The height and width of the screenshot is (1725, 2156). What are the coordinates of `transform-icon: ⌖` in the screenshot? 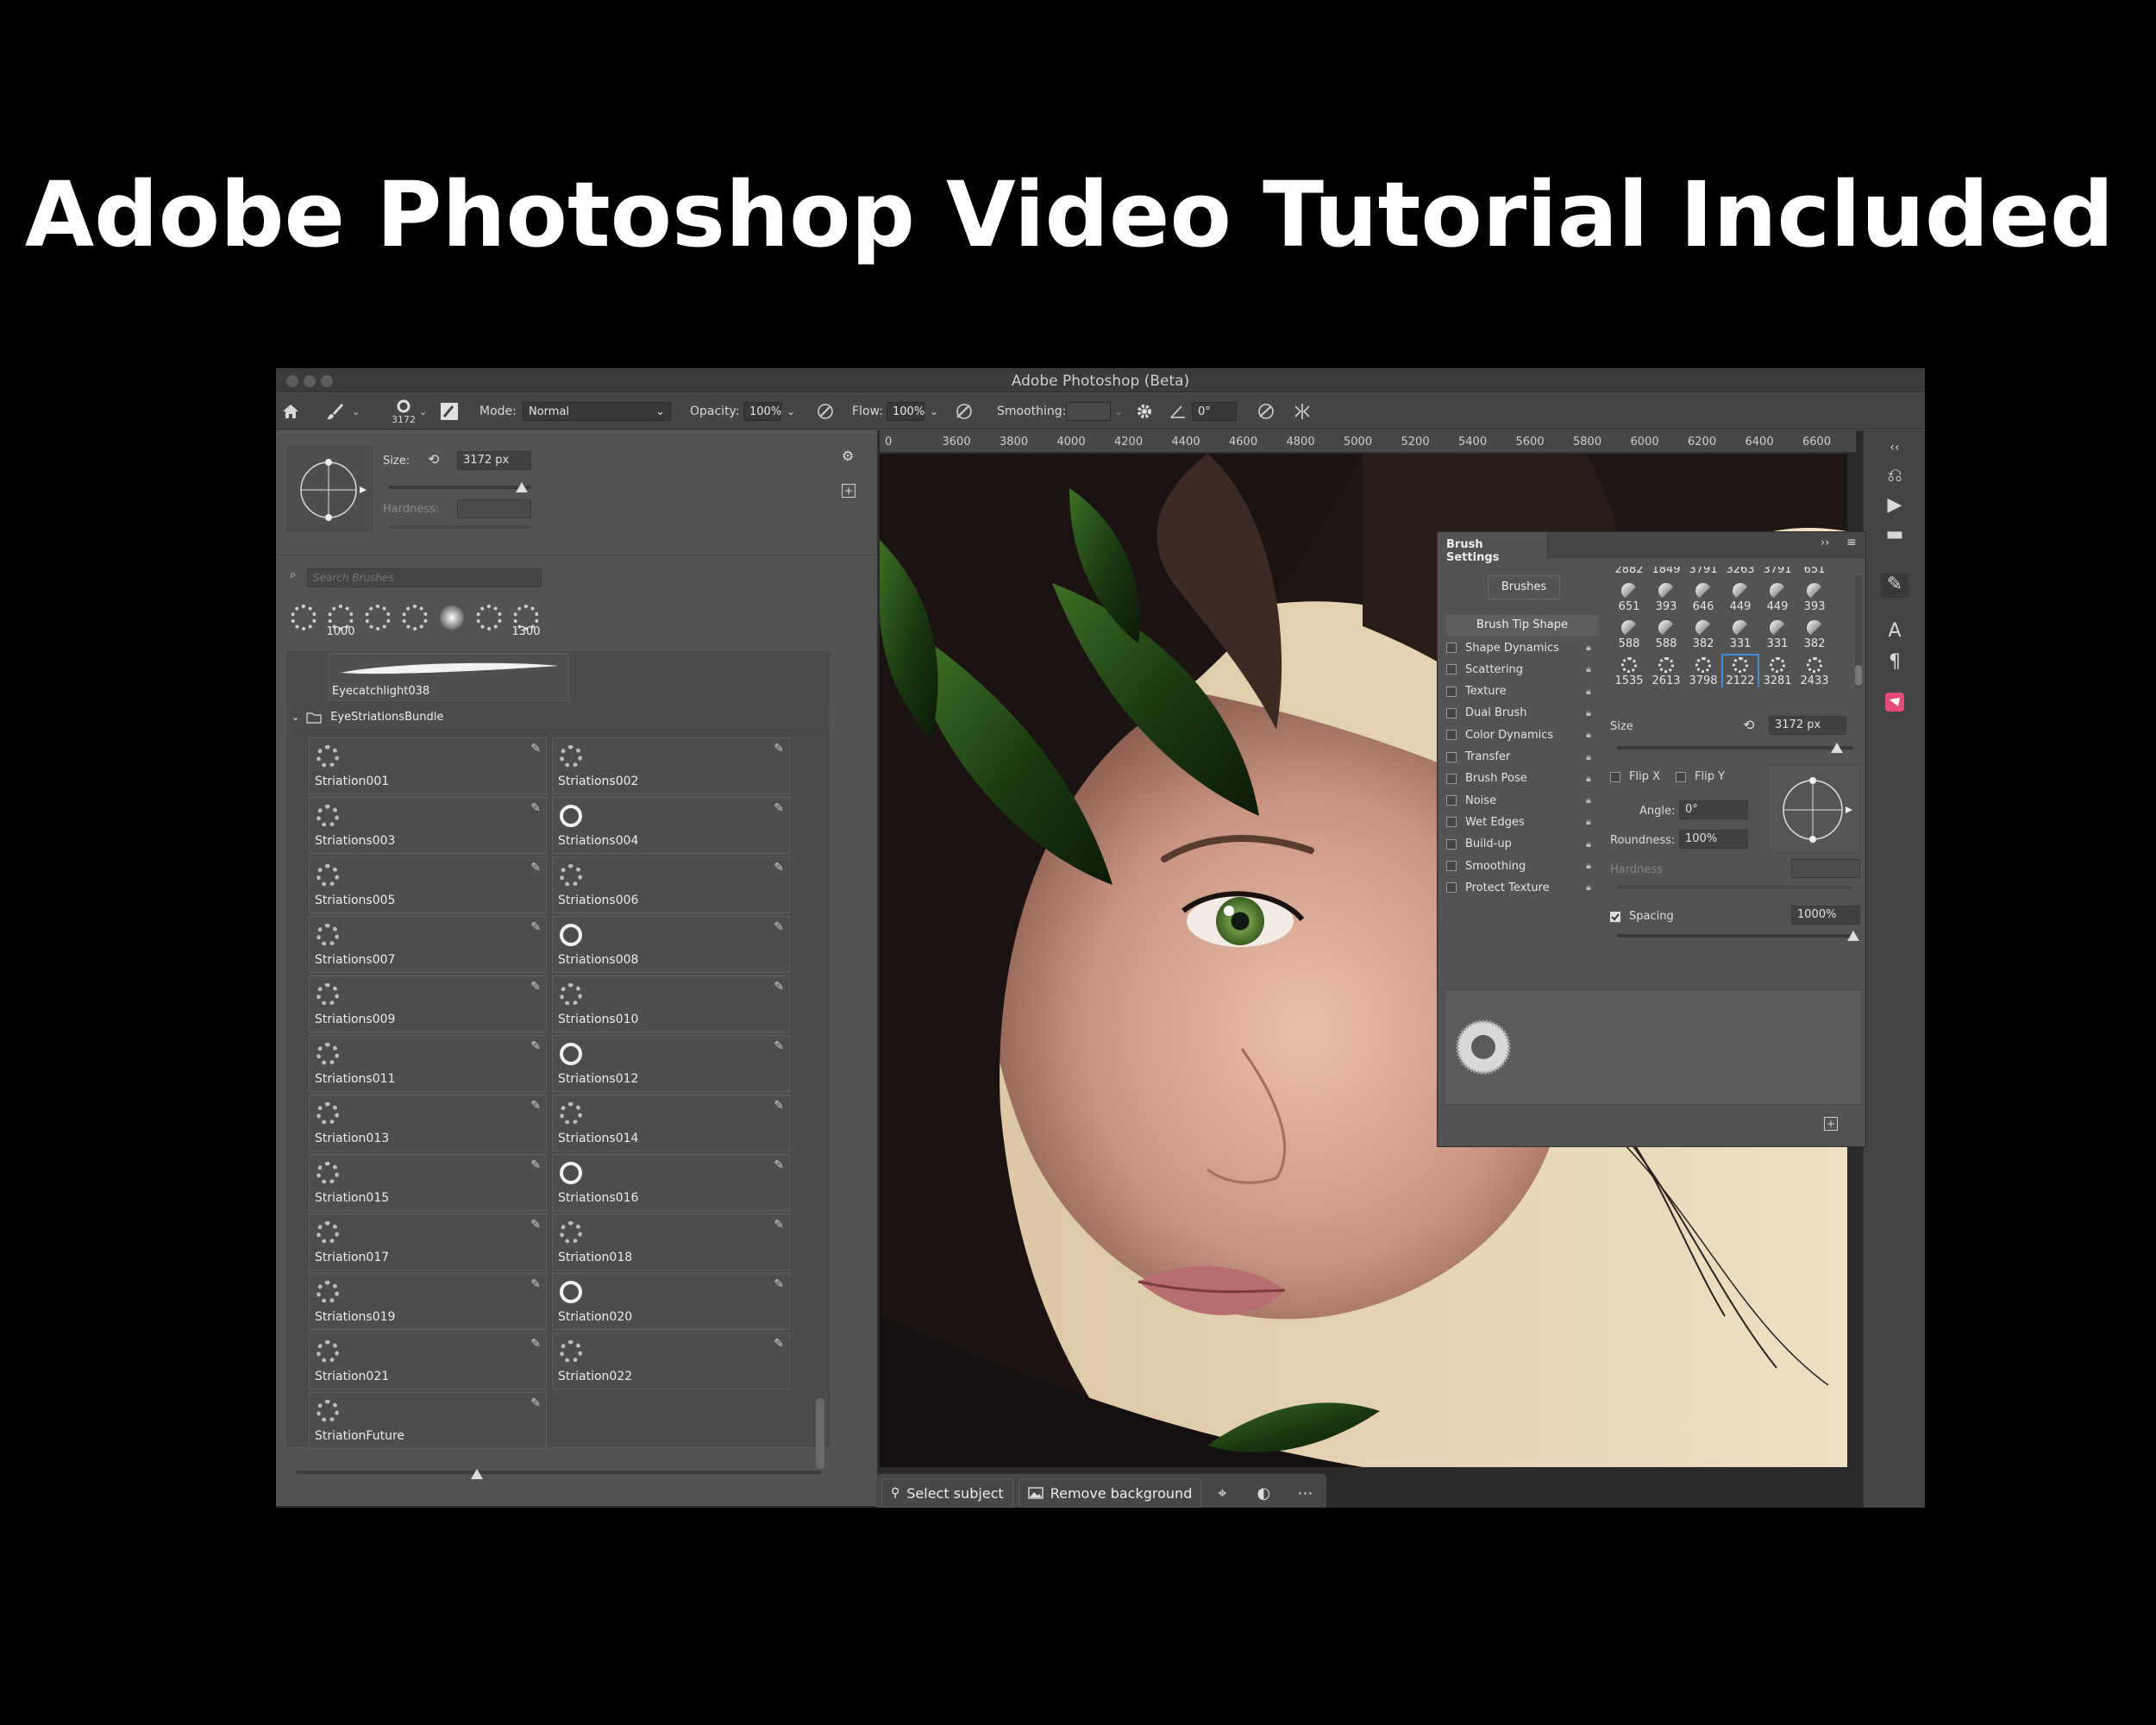 It's located at (1222, 1493).